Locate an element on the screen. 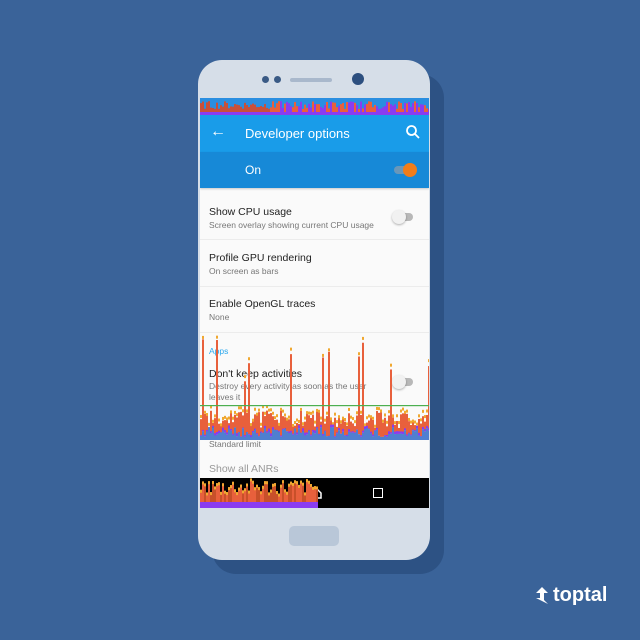  setting-title: Enable OpenGL traces is located at coordinates (262, 304).